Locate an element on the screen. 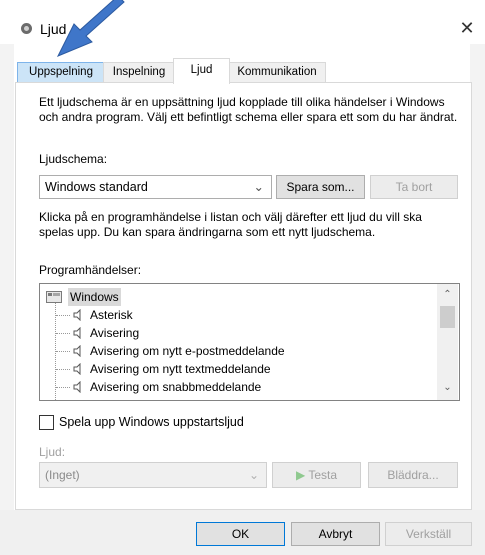 This screenshot has width=485, height=555. window-margin-left is located at coordinates (7, 299).